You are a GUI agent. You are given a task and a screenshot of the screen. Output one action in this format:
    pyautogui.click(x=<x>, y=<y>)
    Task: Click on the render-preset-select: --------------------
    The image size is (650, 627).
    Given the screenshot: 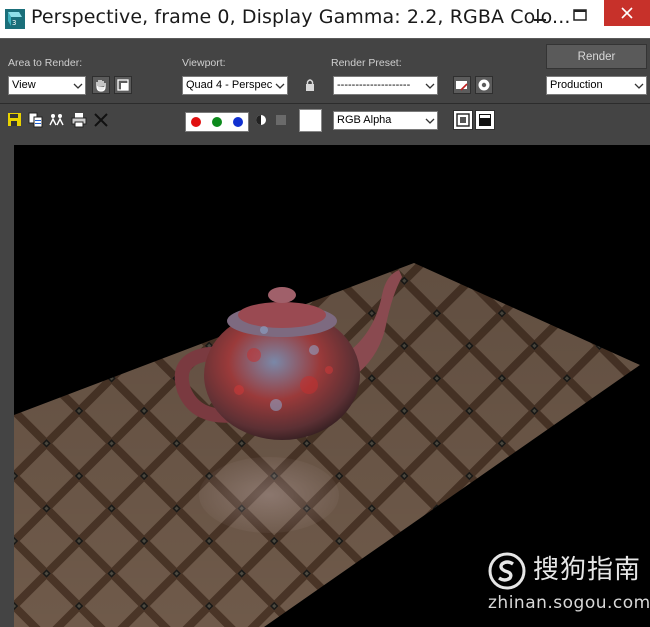 What is the action you would take?
    pyautogui.click(x=385, y=85)
    